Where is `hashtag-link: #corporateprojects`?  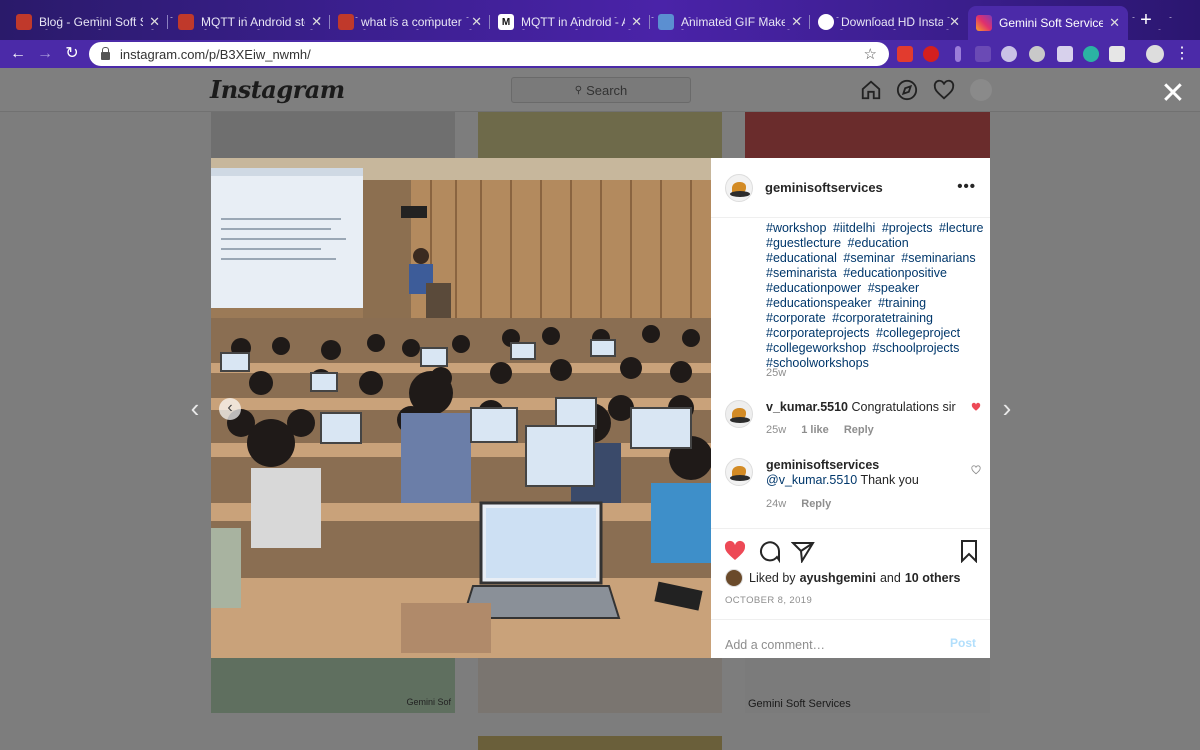 hashtag-link: #corporateprojects is located at coordinates (818, 333).